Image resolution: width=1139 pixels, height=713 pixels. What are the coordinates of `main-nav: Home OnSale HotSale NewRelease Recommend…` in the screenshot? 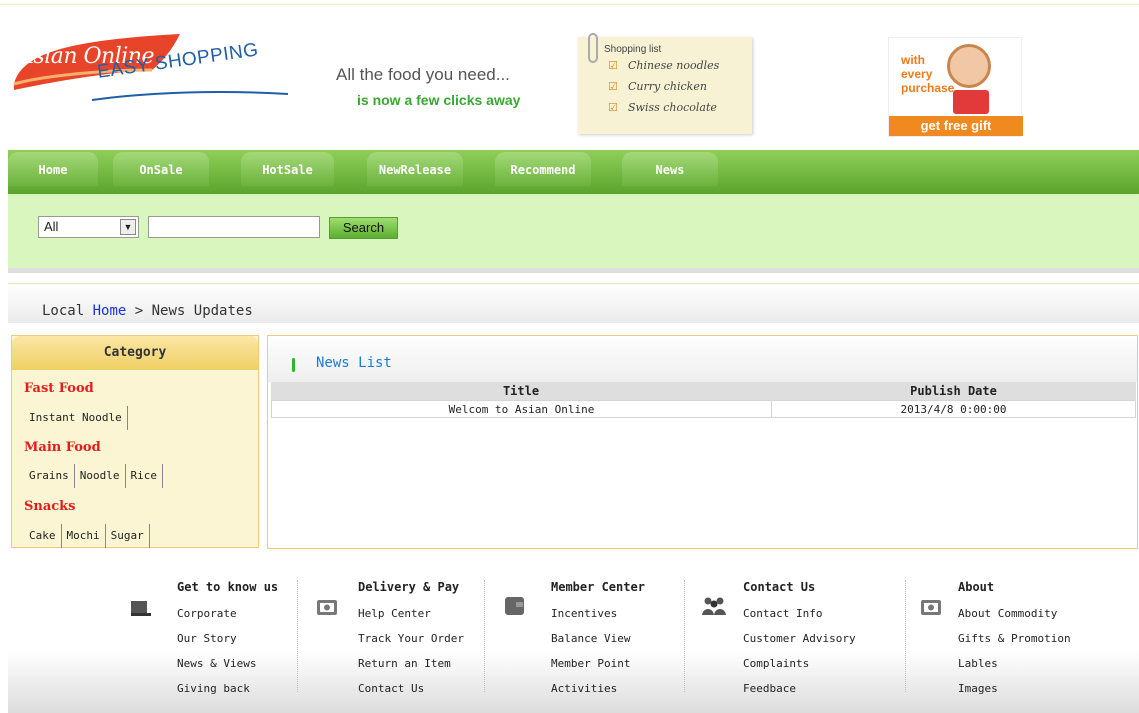 It's located at (573, 172).